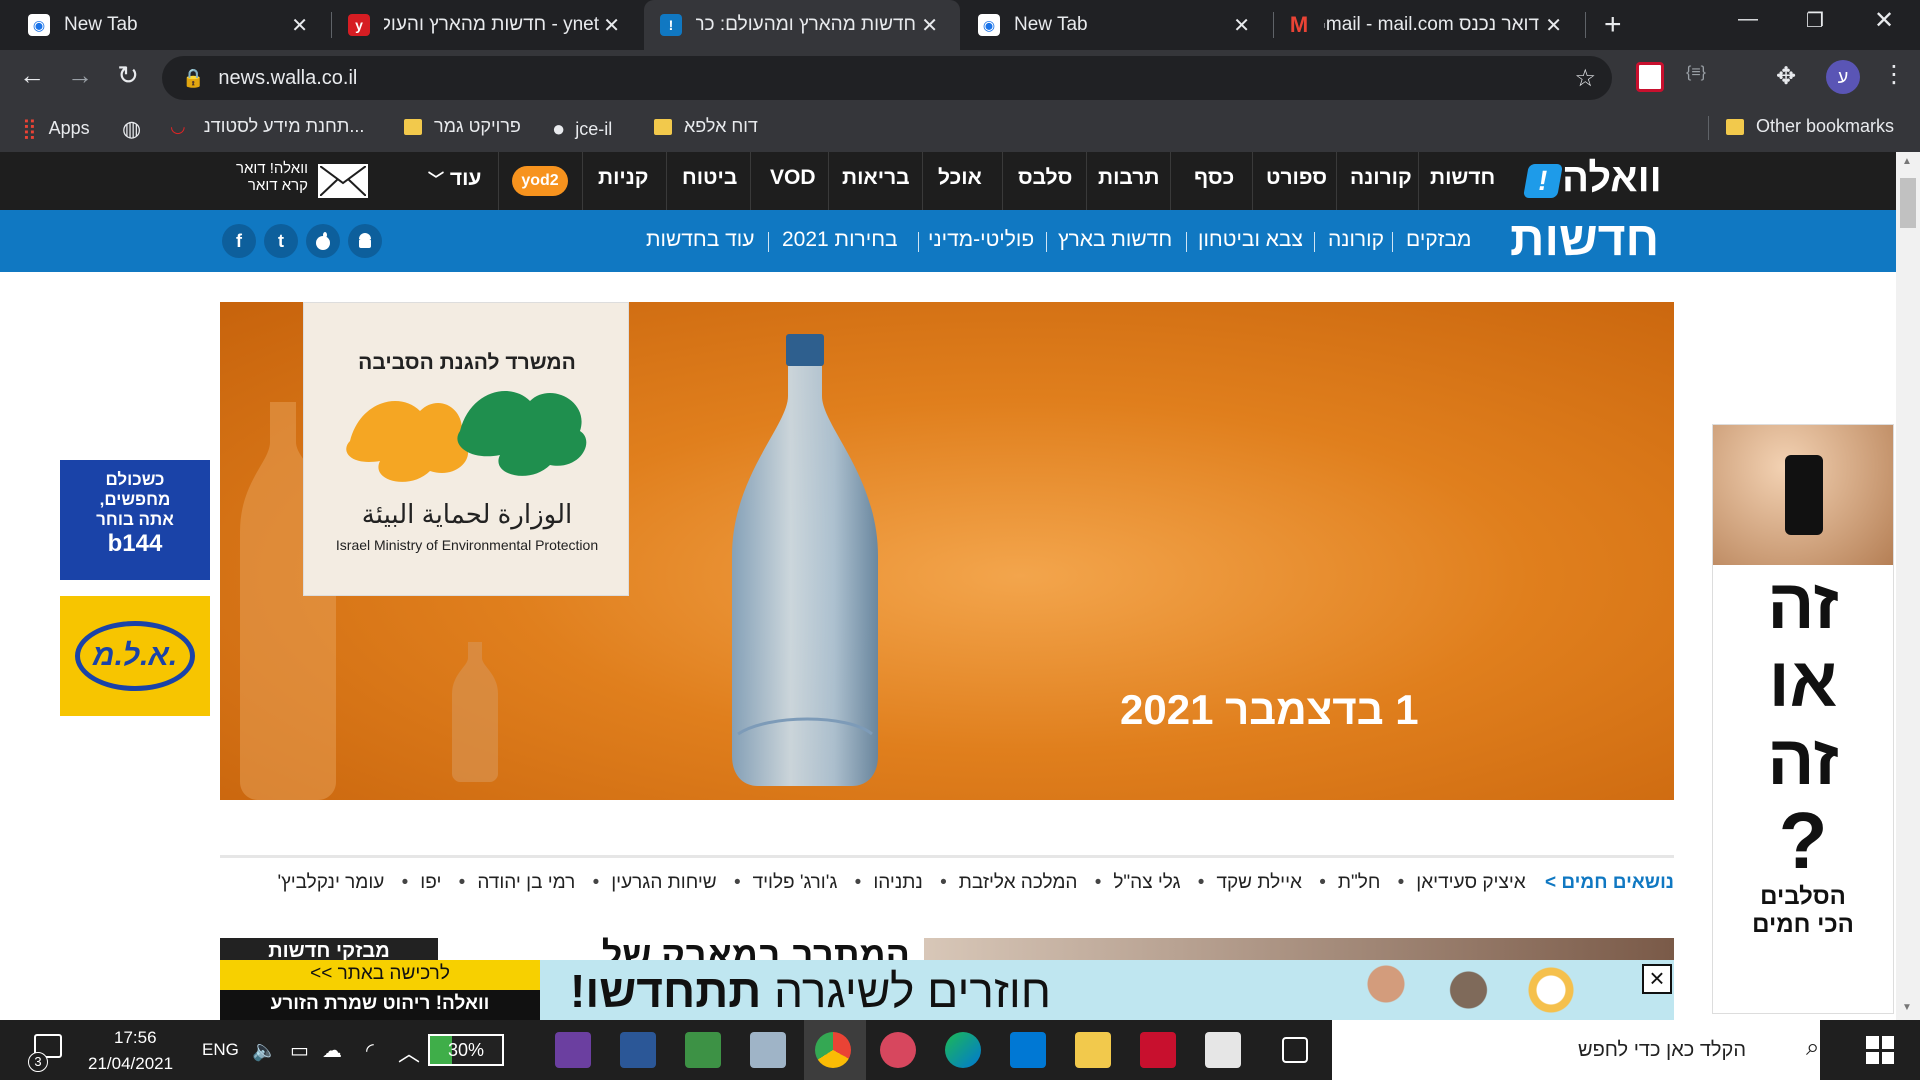  Describe the element at coordinates (323, 241) in the screenshot. I see `apple-icon` at that location.